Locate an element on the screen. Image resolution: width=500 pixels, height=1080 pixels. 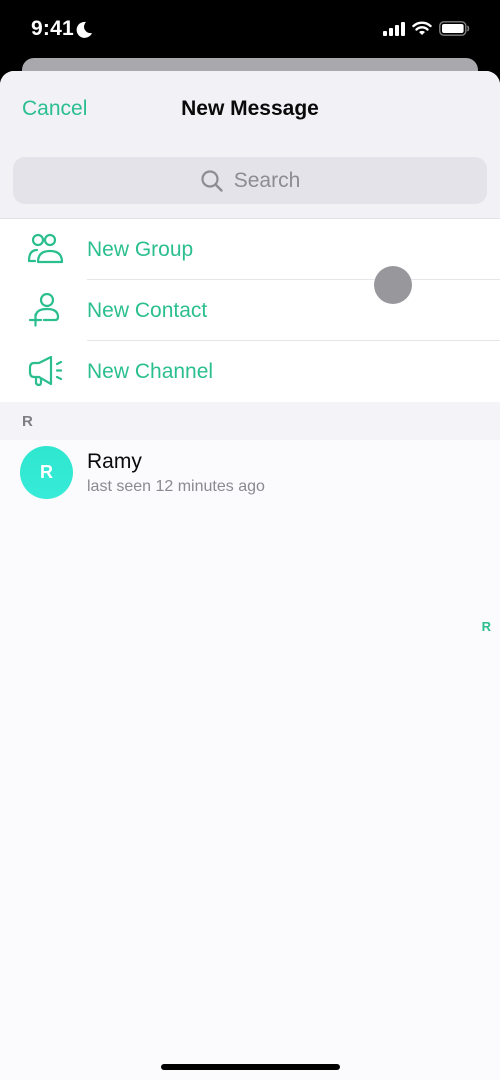
search-input: Search is located at coordinates (250, 180).